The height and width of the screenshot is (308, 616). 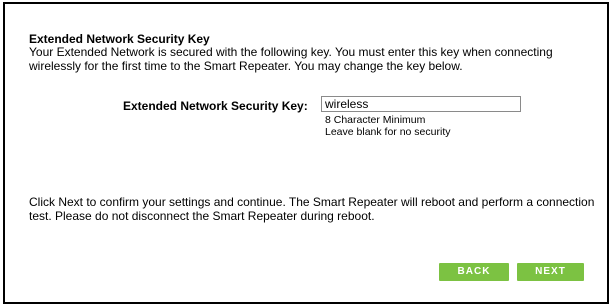 What do you see at coordinates (375, 120) in the screenshot?
I see `security-key-min-hint: 8 Character Minimum` at bounding box center [375, 120].